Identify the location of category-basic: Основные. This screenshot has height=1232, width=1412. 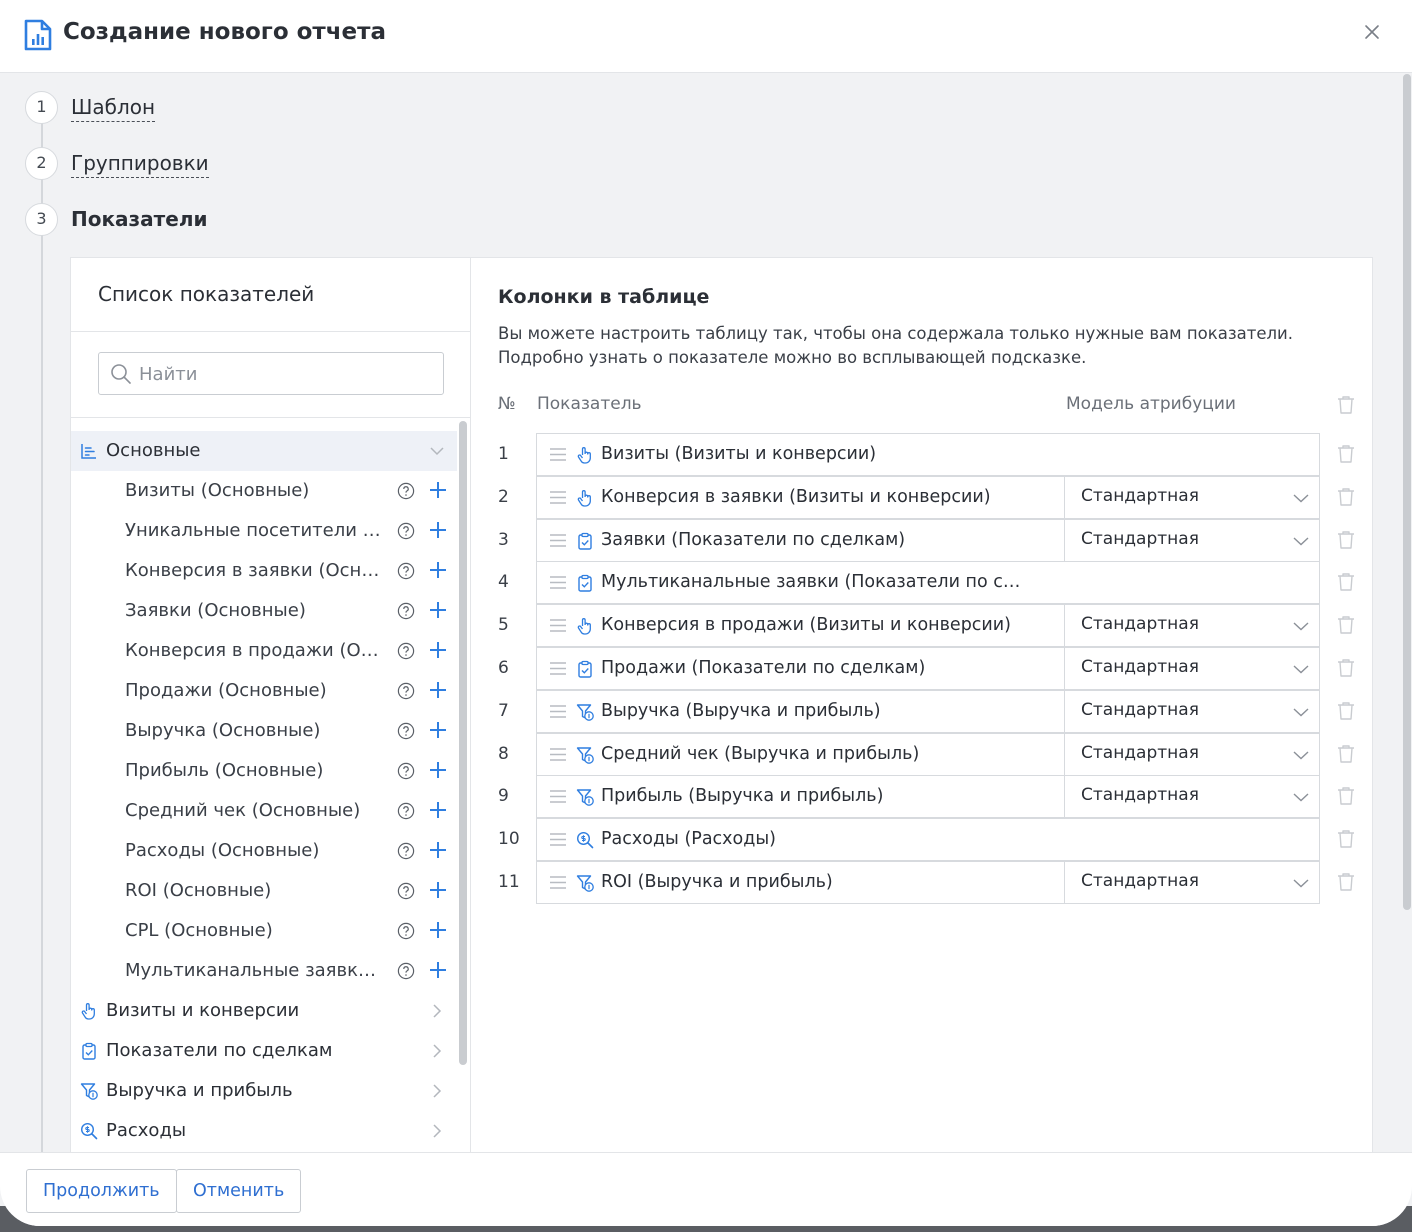
(264, 451).